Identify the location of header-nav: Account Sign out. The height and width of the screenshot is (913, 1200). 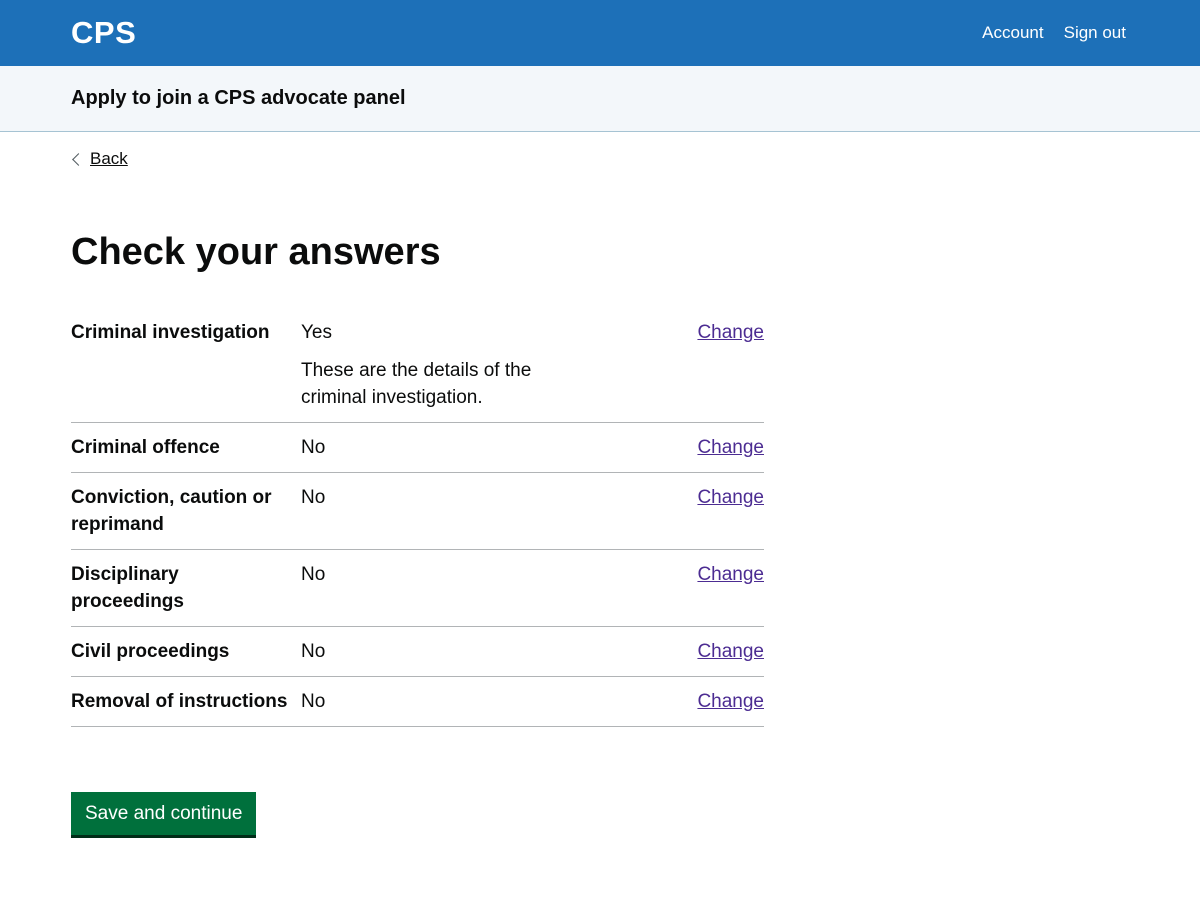
(1054, 33).